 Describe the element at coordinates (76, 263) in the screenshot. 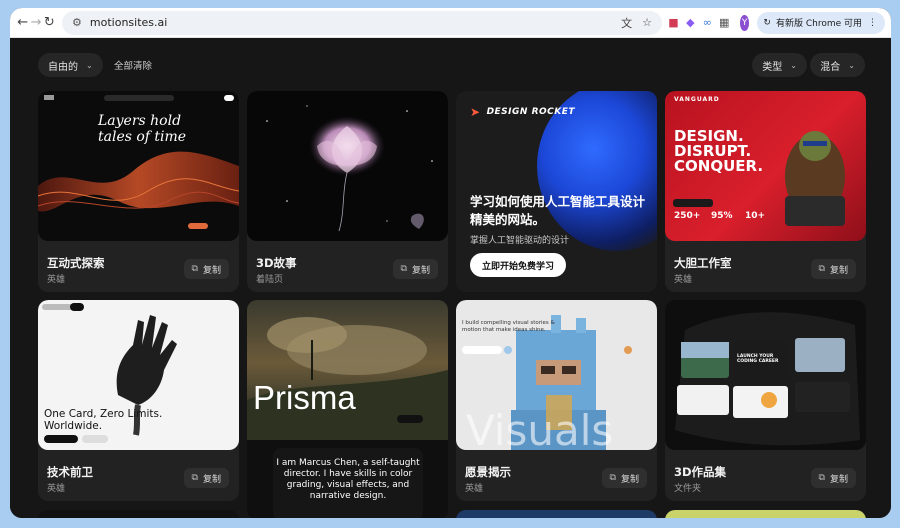

I see `card-title: 互动式探索` at that location.